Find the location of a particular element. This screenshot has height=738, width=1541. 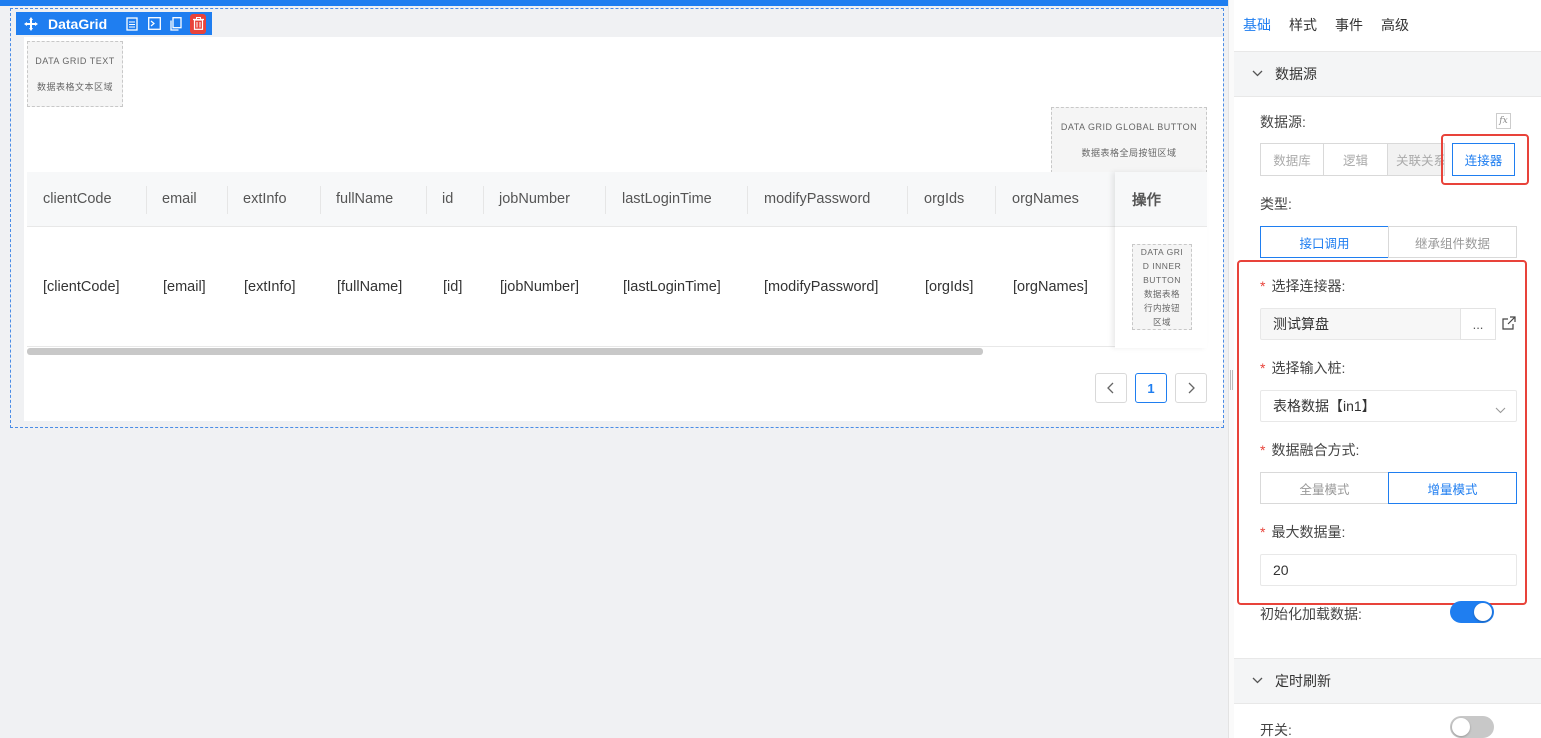

switch-label: 开关: is located at coordinates (1276, 730).